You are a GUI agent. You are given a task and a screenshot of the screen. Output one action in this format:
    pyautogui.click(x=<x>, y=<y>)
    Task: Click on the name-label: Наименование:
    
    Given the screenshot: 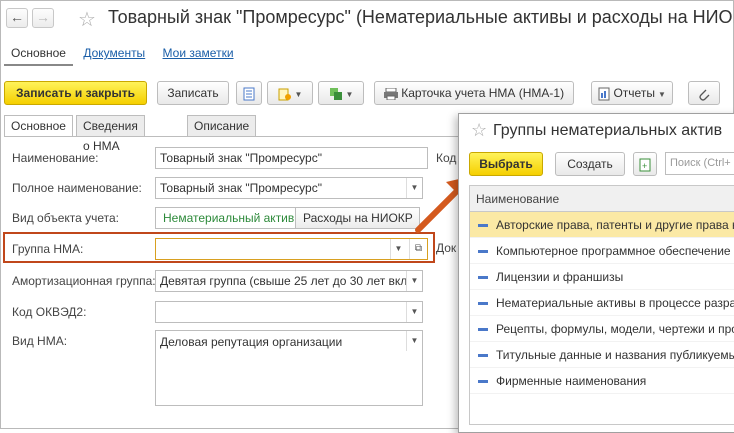 What is the action you would take?
    pyautogui.click(x=55, y=158)
    